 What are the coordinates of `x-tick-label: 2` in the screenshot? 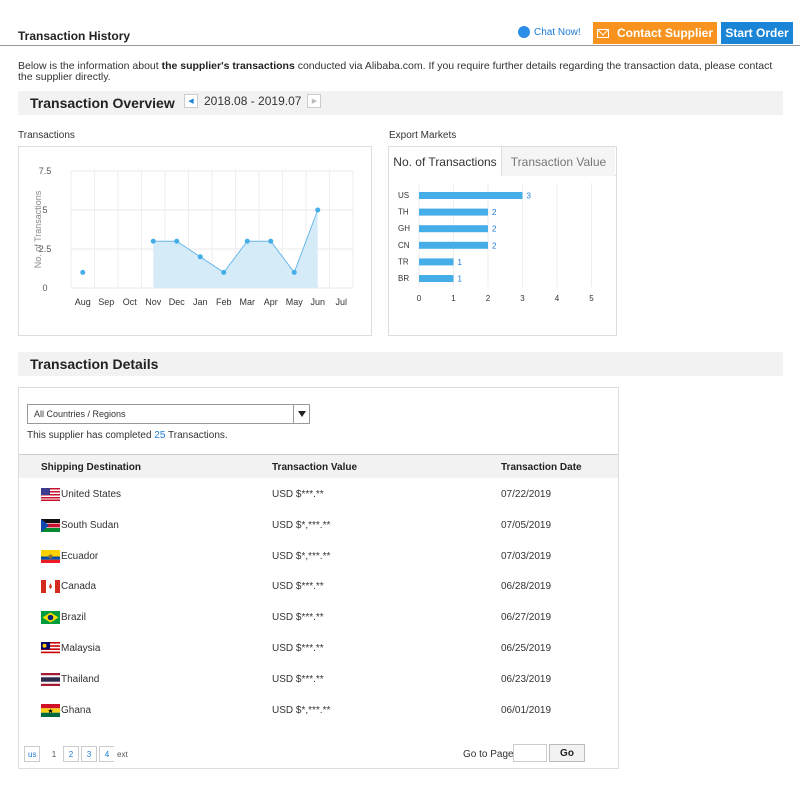 It's located at (488, 298).